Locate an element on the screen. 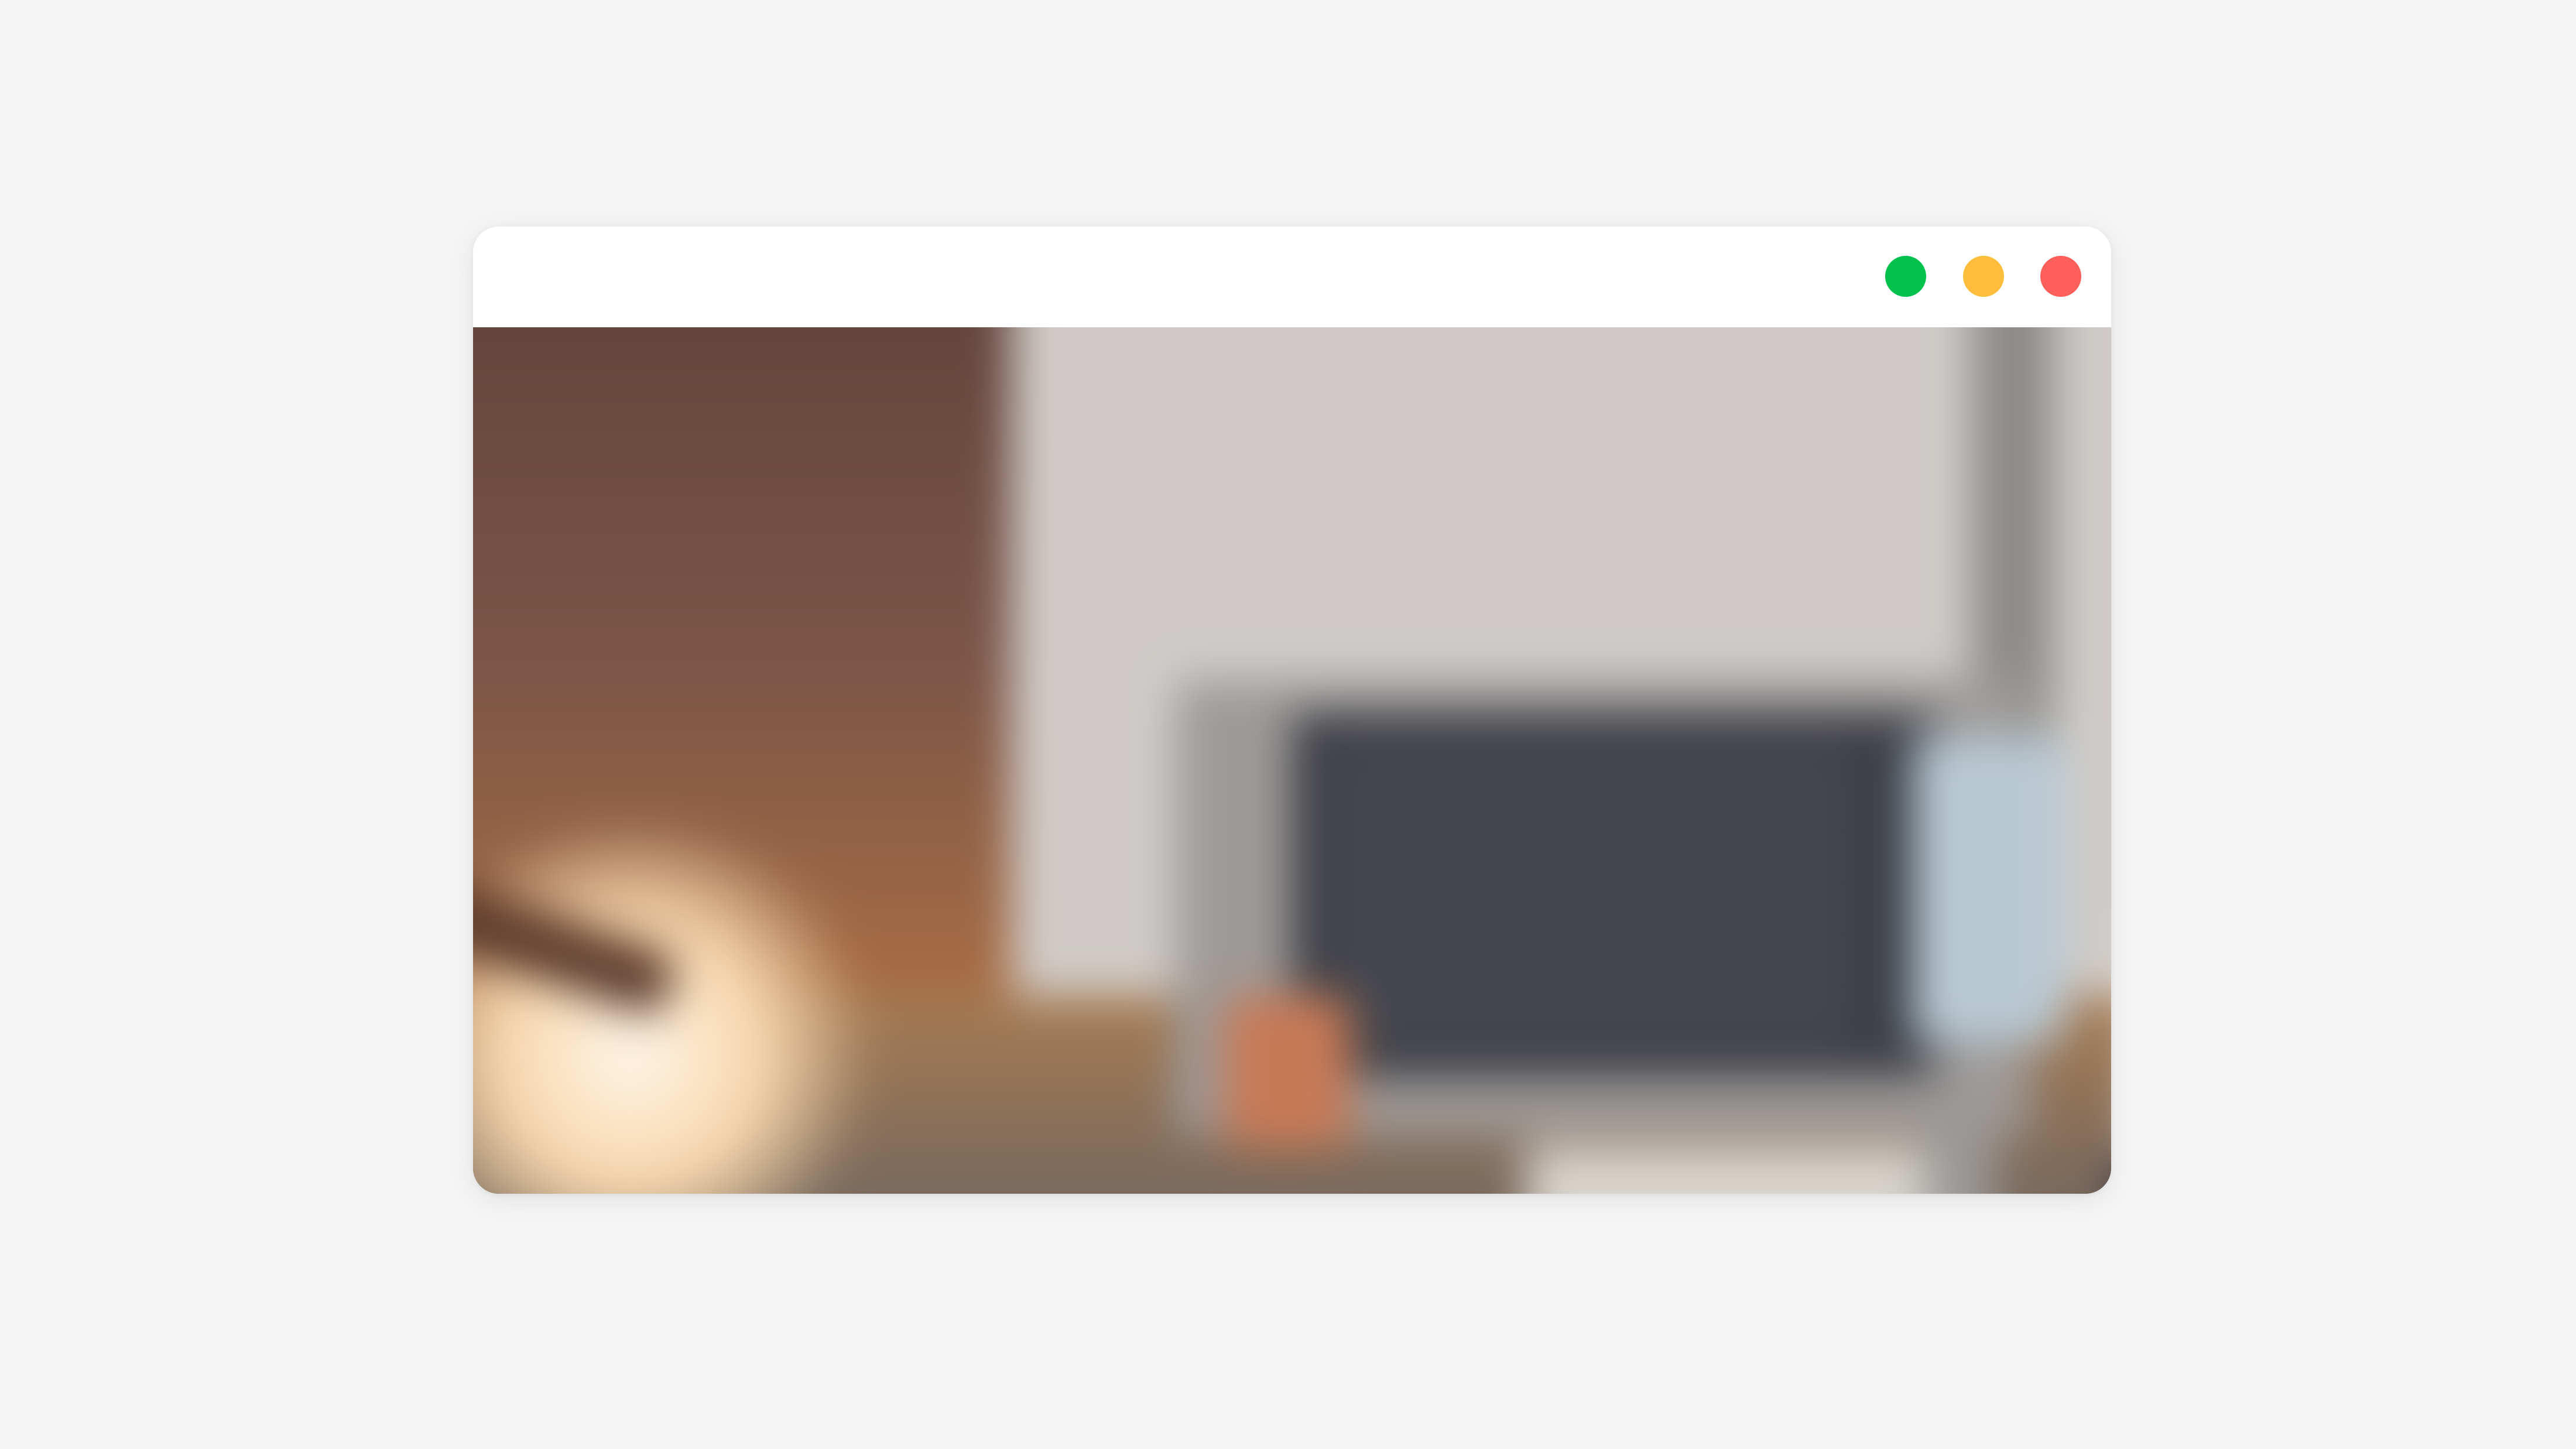 The width and height of the screenshot is (2576, 1449). monitor-accent is located at coordinates (1286, 1071).